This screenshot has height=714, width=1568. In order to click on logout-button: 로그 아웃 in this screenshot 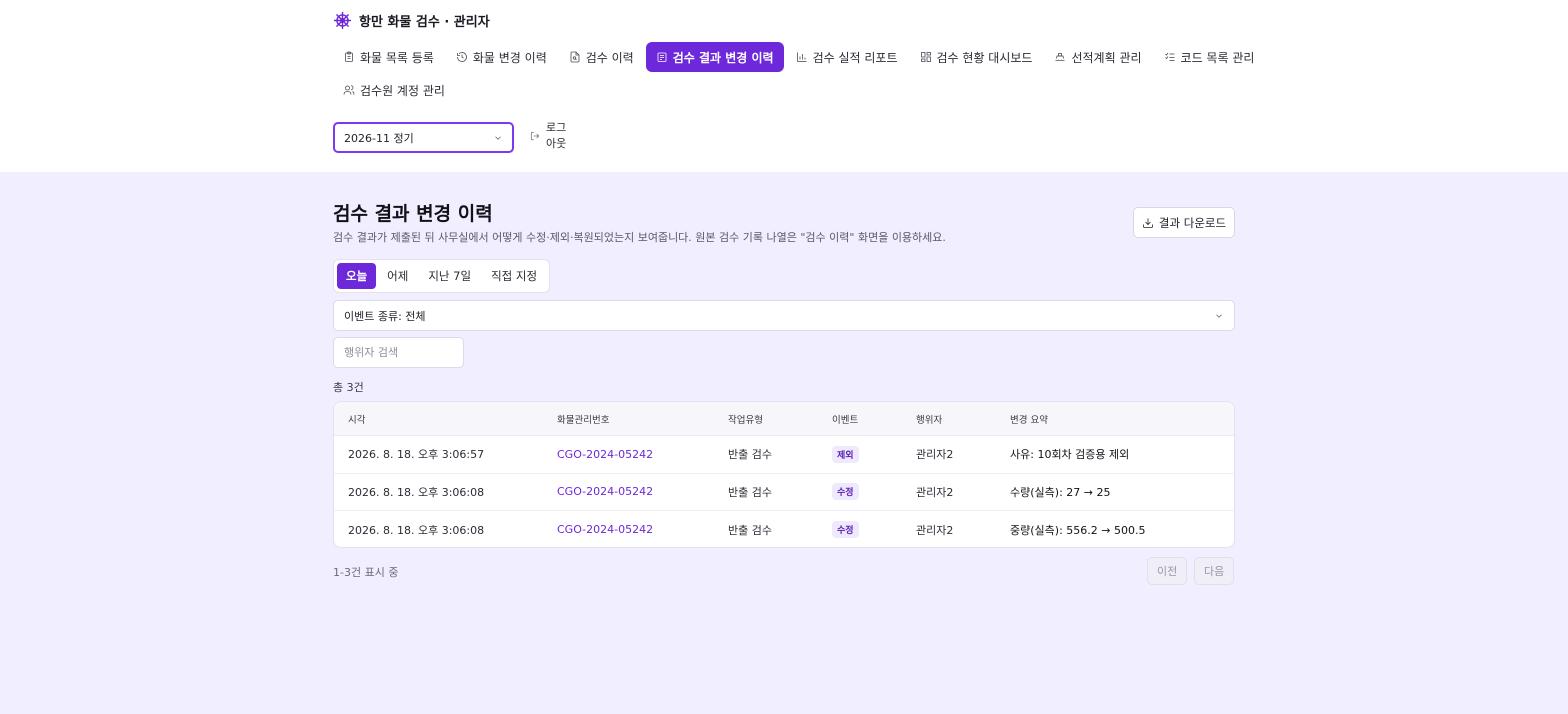, I will do `click(550, 136)`.